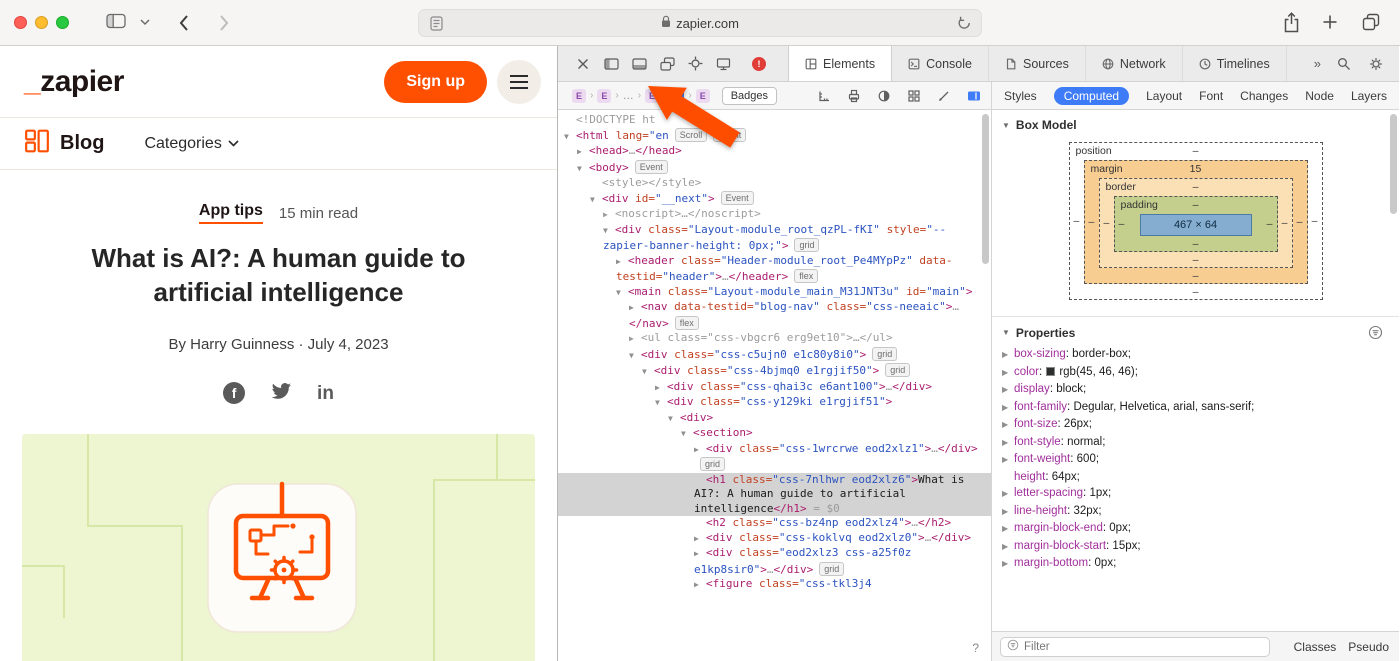 The width and height of the screenshot is (1400, 661). What do you see at coordinates (774, 355) in the screenshot?
I see `dom-node: ▼ <div class="css-c5ujn0 e1c80y8i0"> grid` at bounding box center [774, 355].